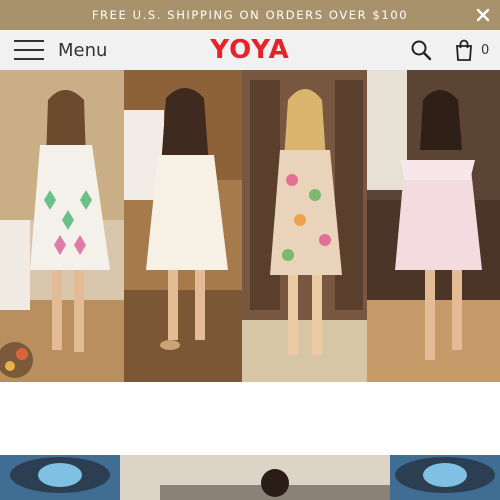 Image resolution: width=500 pixels, height=500 pixels. I want to click on promo-bar: FREE U.S. SHIPPING ON ORDERS OVER $100, so click(250, 15).